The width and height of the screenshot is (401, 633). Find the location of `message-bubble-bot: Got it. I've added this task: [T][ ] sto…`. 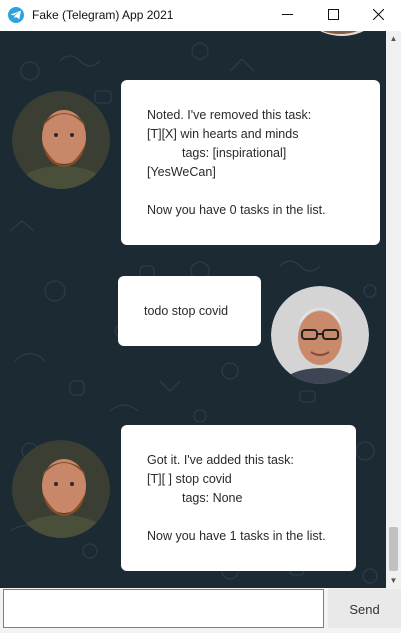

message-bubble-bot: Got it. I've added this task: [T][ ] sto… is located at coordinates (238, 498).